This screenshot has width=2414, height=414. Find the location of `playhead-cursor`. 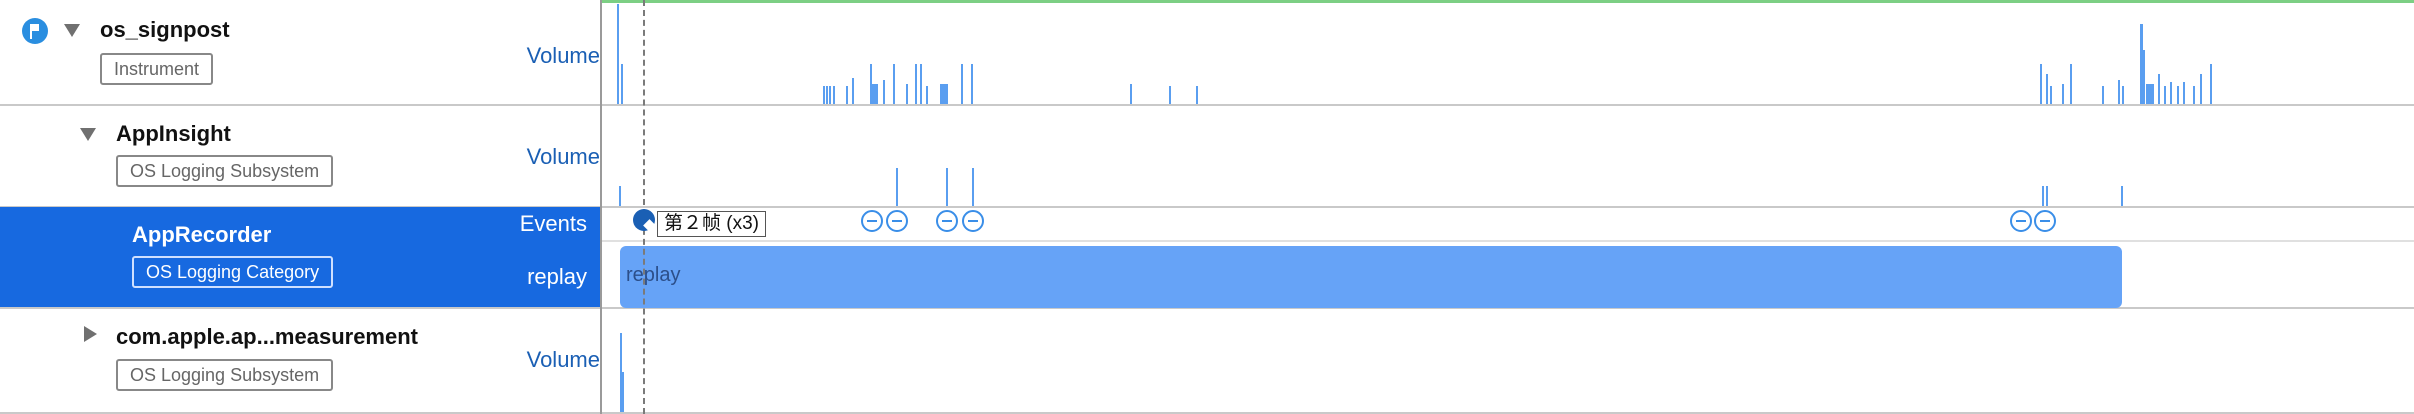

playhead-cursor is located at coordinates (644, 207).